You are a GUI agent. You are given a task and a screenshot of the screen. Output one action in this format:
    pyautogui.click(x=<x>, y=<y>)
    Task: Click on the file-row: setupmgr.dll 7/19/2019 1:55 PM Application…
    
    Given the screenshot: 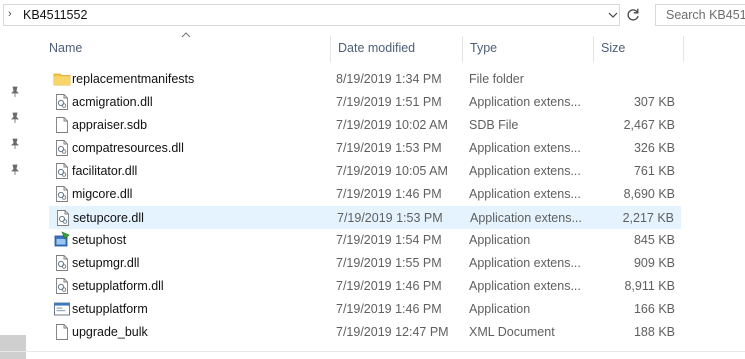 What is the action you would take?
    pyautogui.click(x=365, y=263)
    